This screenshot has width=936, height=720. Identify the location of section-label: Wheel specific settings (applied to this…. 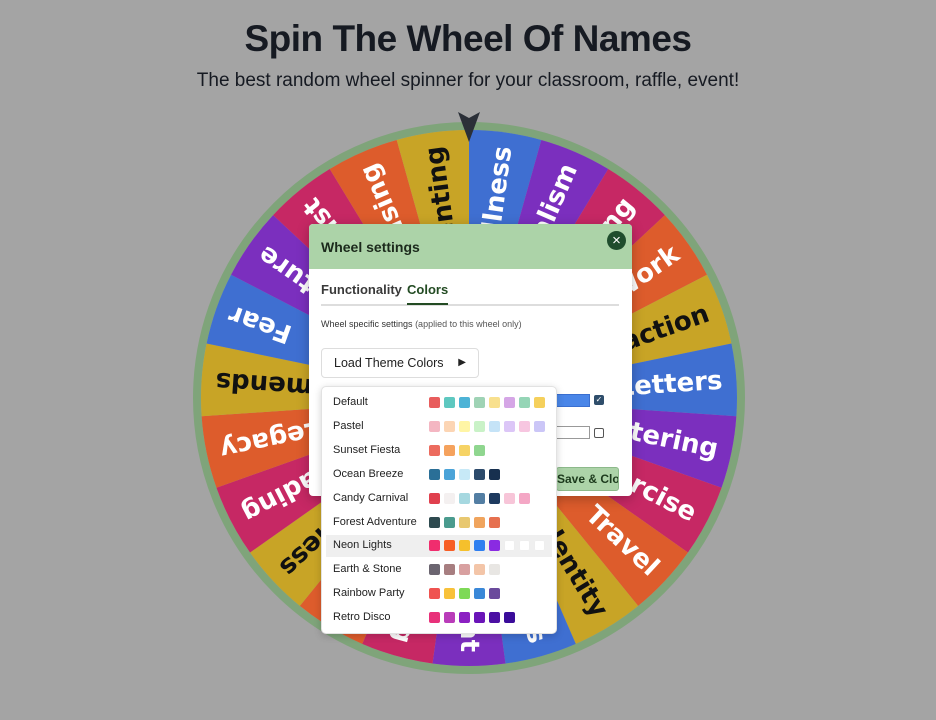
(421, 324).